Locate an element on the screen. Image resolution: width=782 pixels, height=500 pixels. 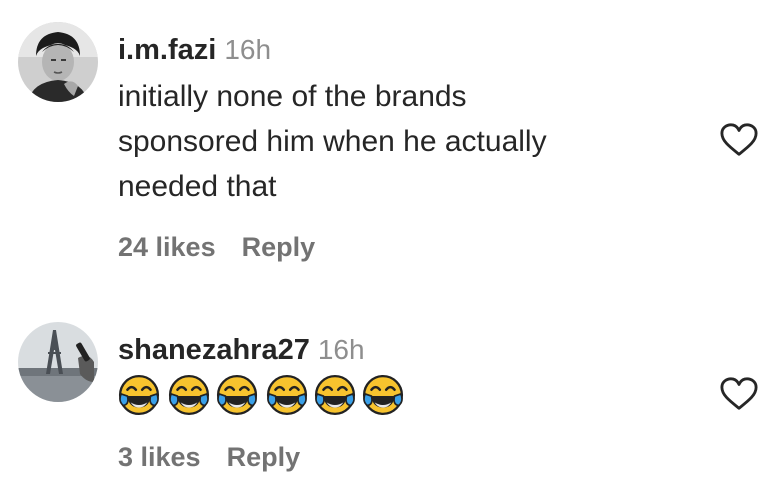
username: shanezahra27 is located at coordinates (214, 350).